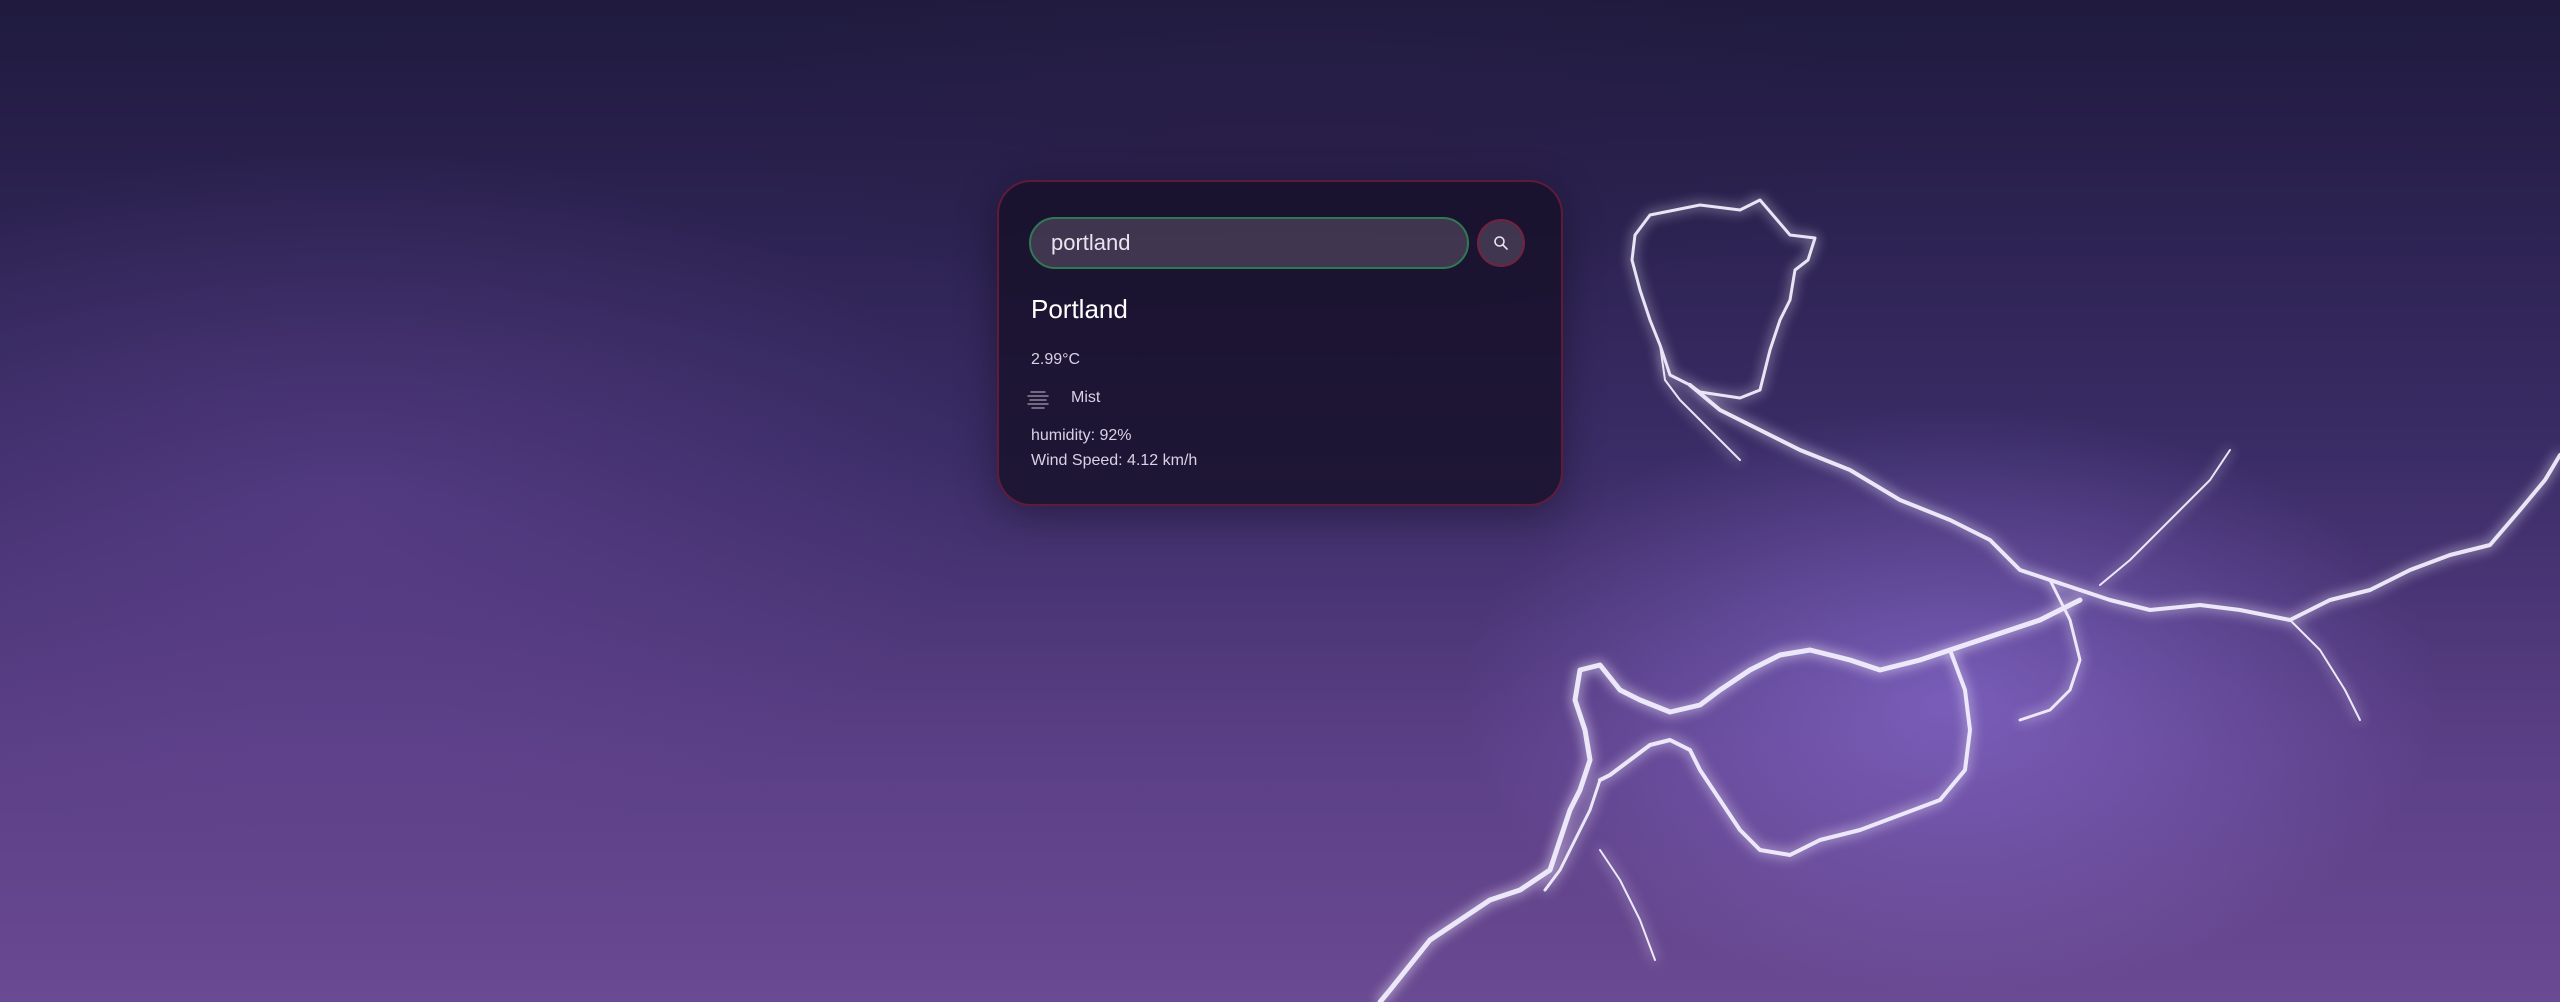 The width and height of the screenshot is (2560, 1002). What do you see at coordinates (1038, 400) in the screenshot?
I see `mist-icon` at bounding box center [1038, 400].